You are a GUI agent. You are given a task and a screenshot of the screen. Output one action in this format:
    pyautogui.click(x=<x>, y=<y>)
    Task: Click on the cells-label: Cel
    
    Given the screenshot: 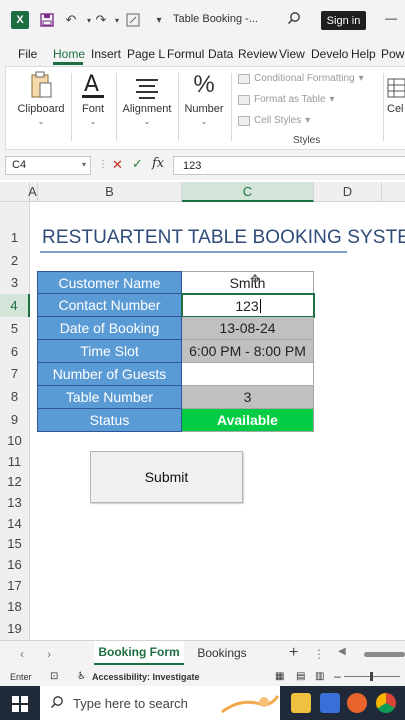 What is the action you would take?
    pyautogui.click(x=395, y=109)
    